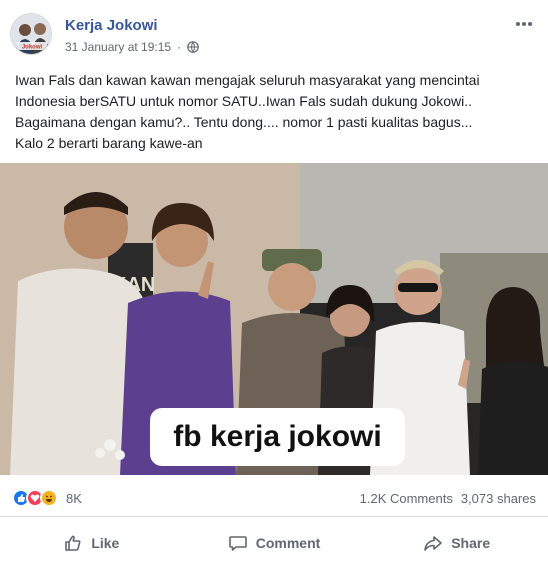 The width and height of the screenshot is (548, 568). Describe the element at coordinates (277, 437) in the screenshot. I see `photo-watermark-caption: fb kerja jokowi` at that location.